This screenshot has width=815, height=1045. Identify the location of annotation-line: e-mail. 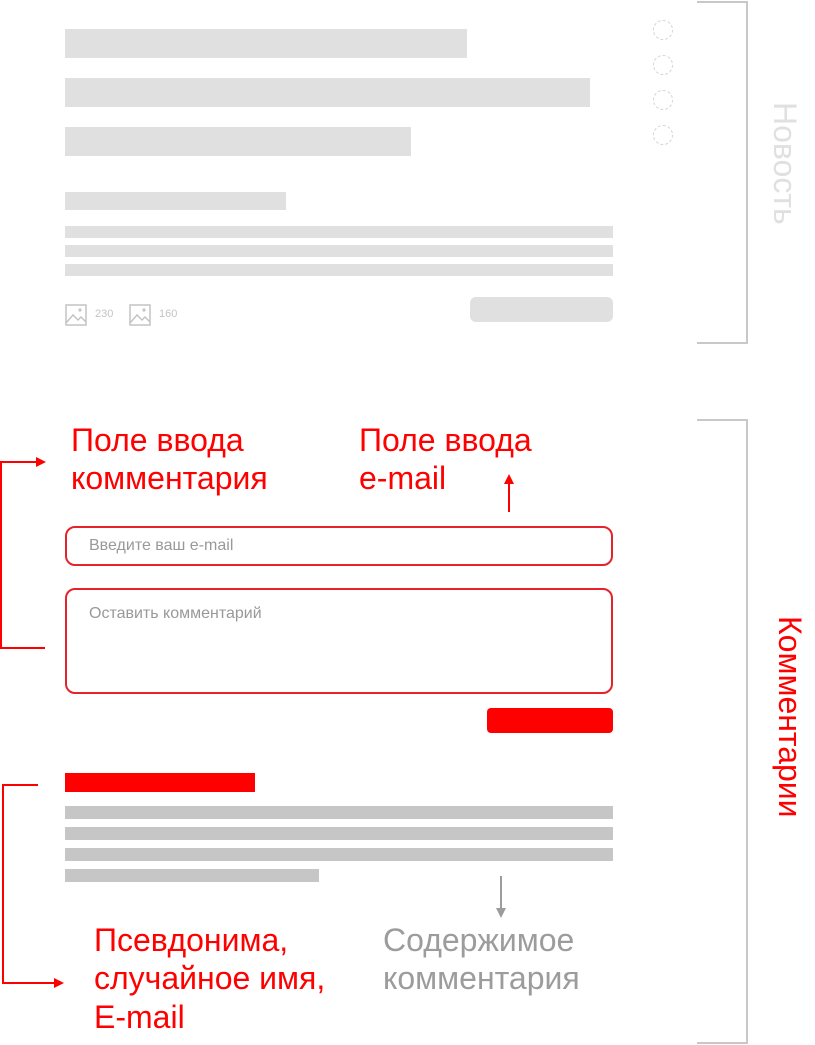
(403, 478).